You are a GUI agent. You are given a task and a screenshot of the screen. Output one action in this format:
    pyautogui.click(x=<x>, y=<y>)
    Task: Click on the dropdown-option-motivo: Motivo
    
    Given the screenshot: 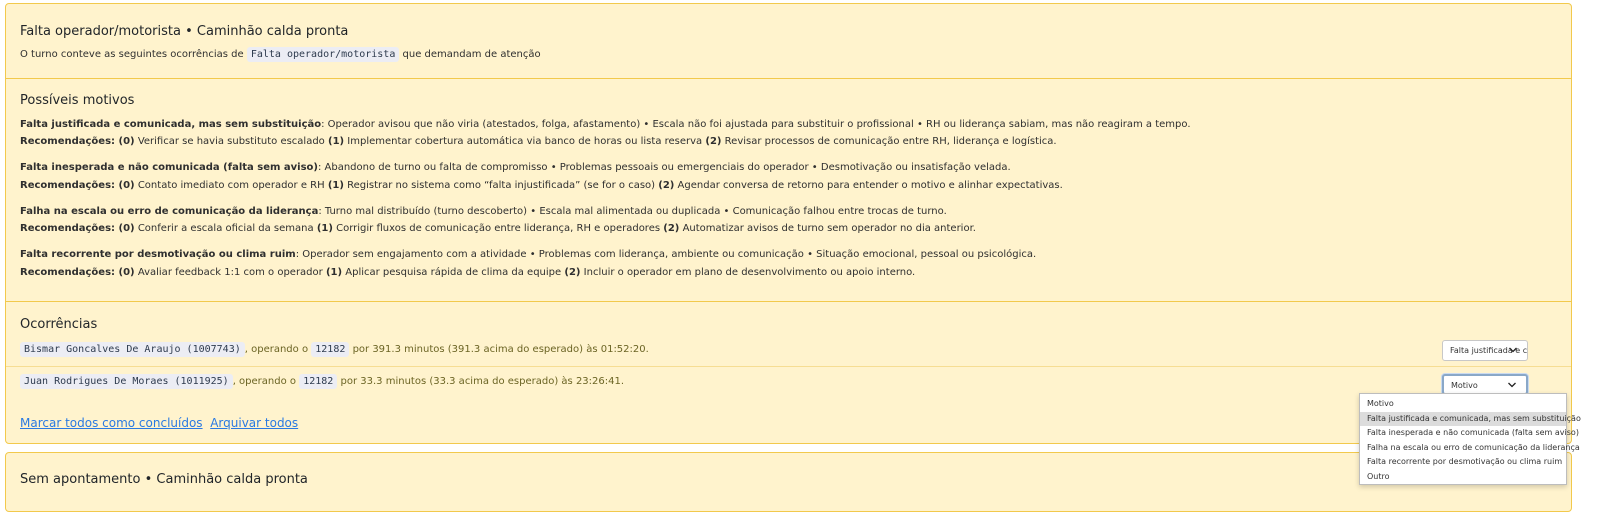 What is the action you would take?
    pyautogui.click(x=1463, y=404)
    